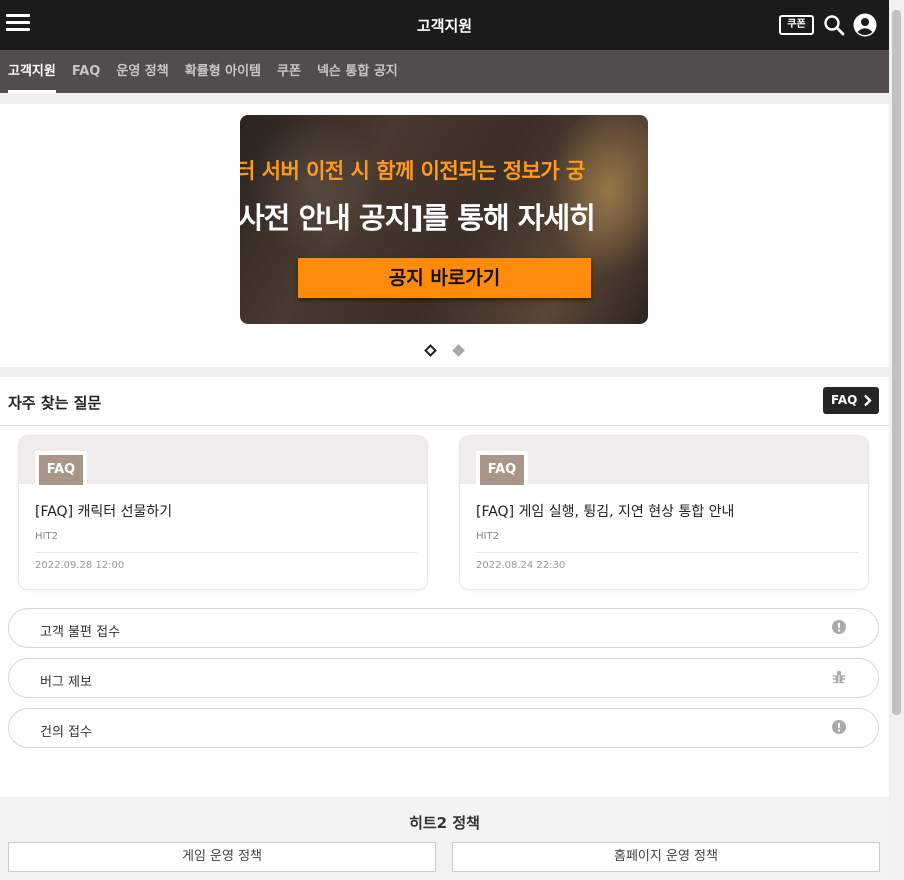  What do you see at coordinates (443, 628) in the screenshot?
I see `complaint-button: 고객 불편 접수` at bounding box center [443, 628].